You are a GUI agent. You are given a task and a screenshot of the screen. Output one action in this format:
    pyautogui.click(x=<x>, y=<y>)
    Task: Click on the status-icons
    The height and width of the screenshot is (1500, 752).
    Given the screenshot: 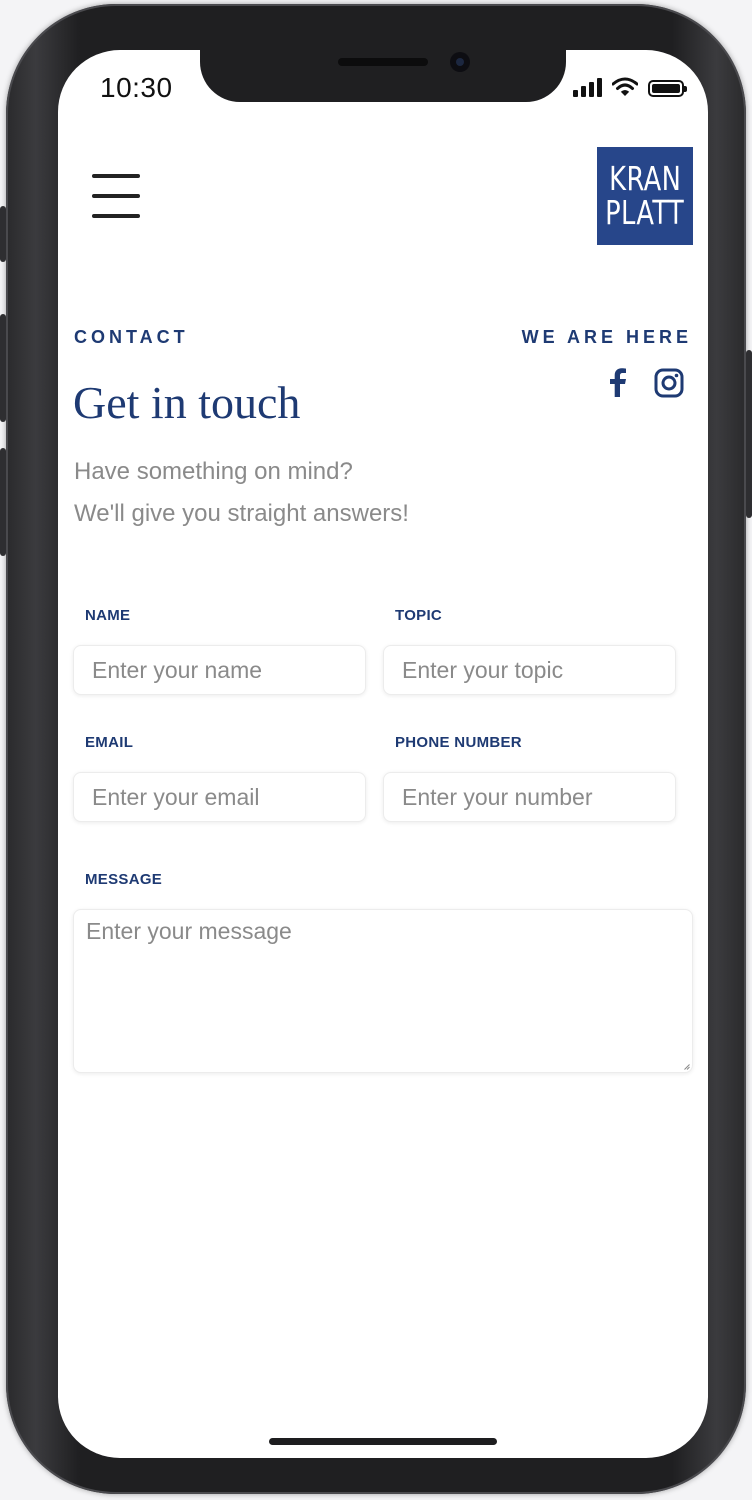 What is the action you would take?
    pyautogui.click(x=630, y=87)
    